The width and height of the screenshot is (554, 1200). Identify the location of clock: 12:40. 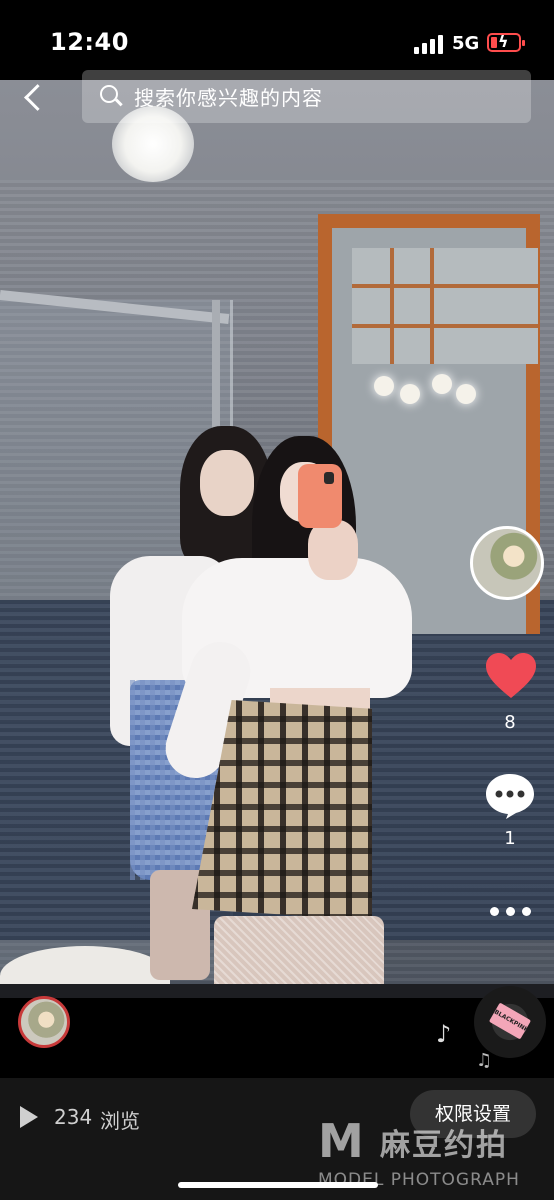
(89, 42).